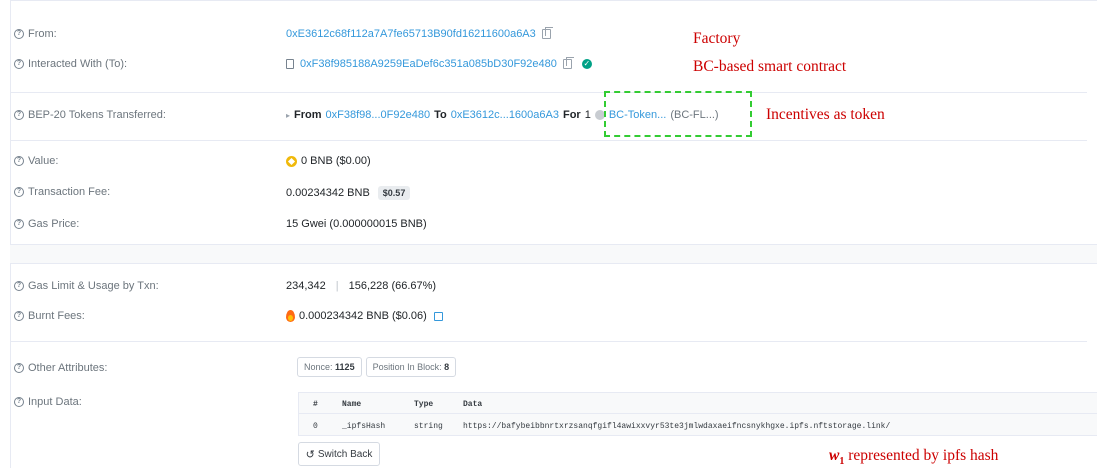 This screenshot has width=1097, height=468. Describe the element at coordinates (834, 455) in the screenshot. I see `w1-symbol: w` at that location.